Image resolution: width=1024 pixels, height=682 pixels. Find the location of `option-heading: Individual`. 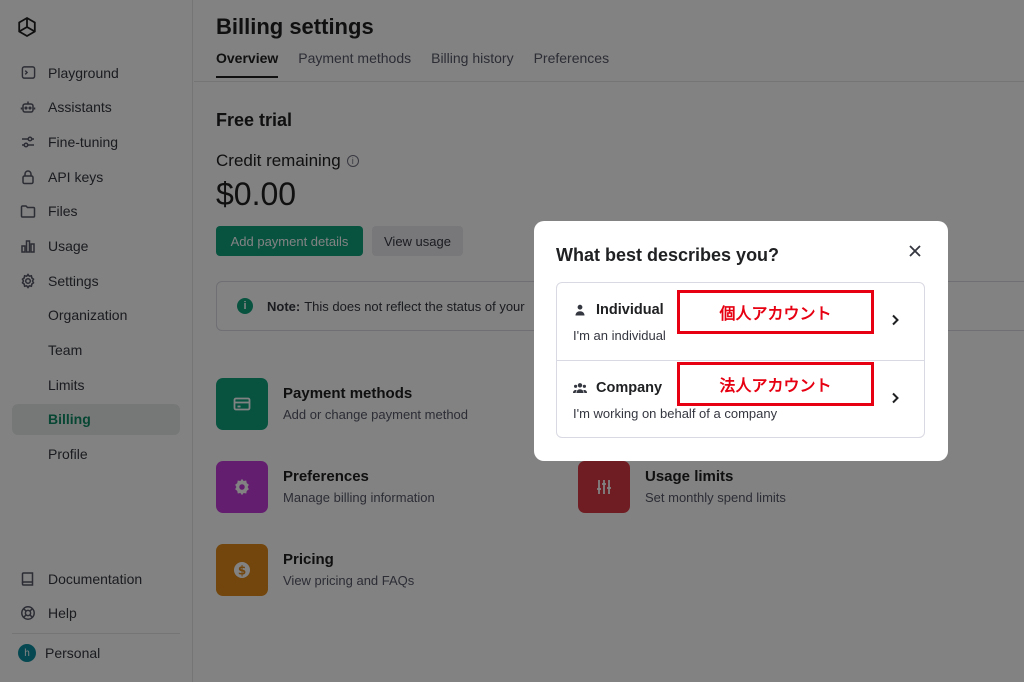

option-heading: Individual is located at coordinates (618, 310).